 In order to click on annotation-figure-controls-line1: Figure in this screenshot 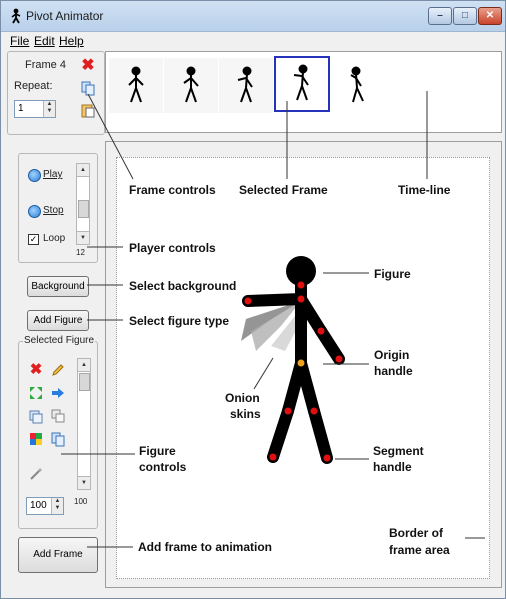, I will do `click(157, 451)`.